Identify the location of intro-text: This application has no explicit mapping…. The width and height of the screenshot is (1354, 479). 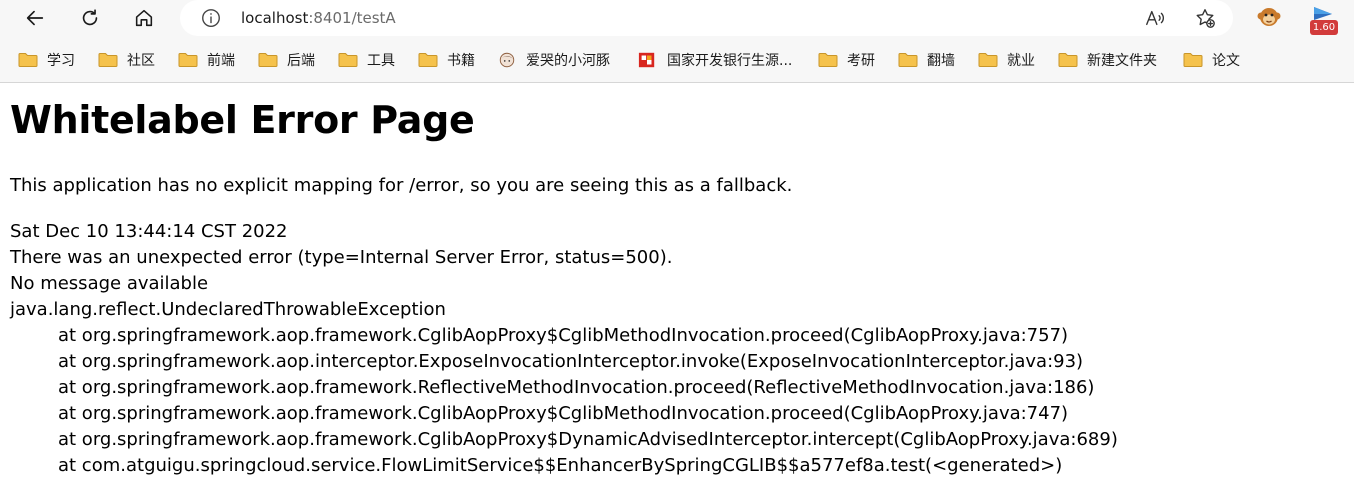
(401, 185).